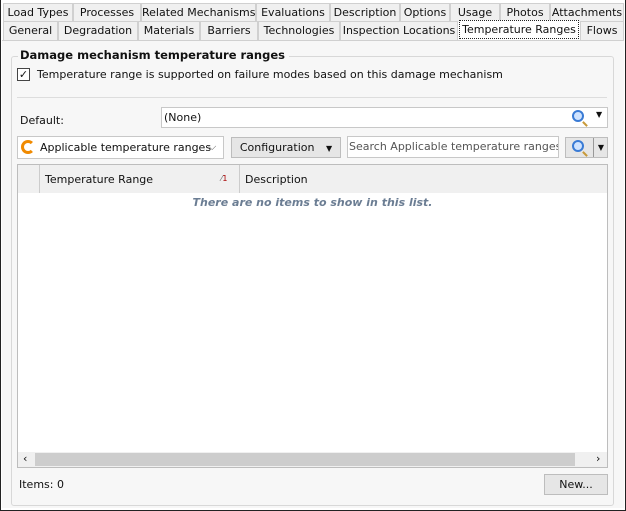 The image size is (626, 511). I want to click on default-label: Default:, so click(42, 120).